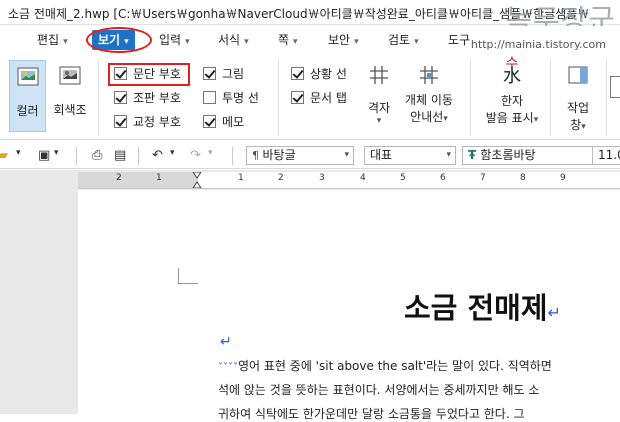 The image size is (620, 422). Describe the element at coordinates (157, 98) in the screenshot. I see `checkbox-label: 조판 부호` at that location.